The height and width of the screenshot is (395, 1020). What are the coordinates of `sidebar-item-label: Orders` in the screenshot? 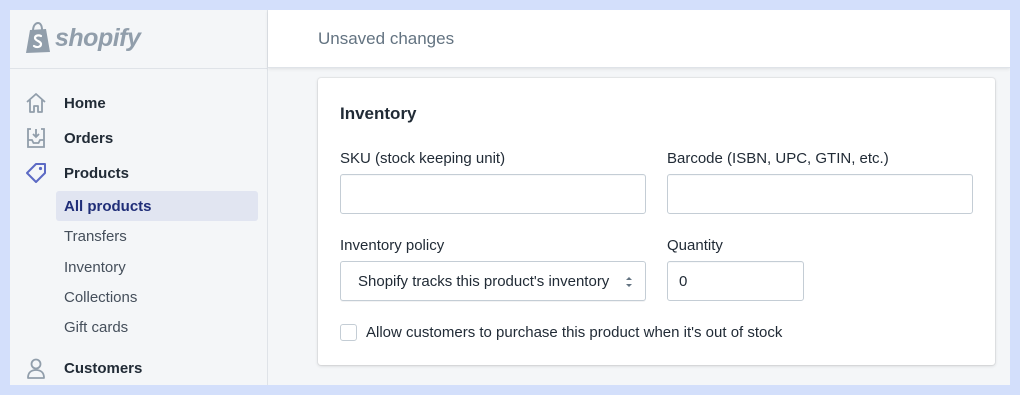 It's located at (89, 138).